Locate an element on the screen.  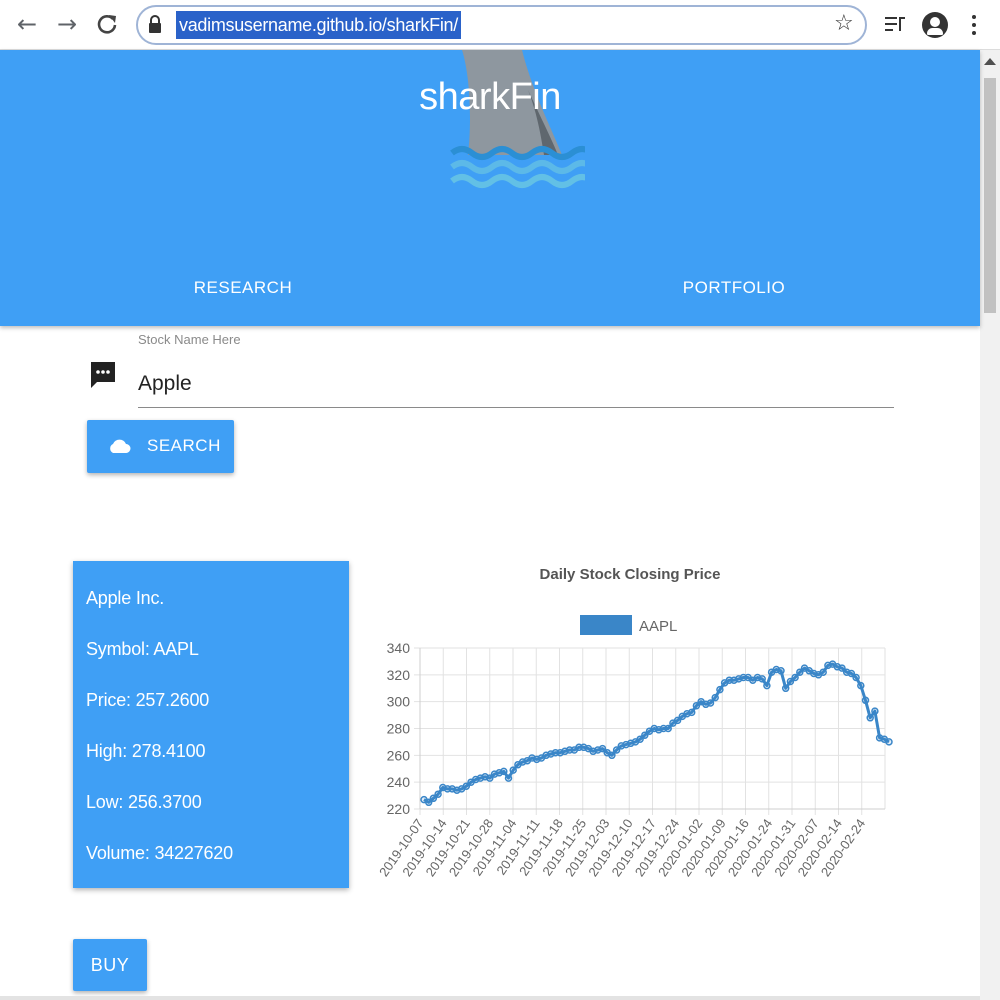
star-icon: ☆ is located at coordinates (844, 23).